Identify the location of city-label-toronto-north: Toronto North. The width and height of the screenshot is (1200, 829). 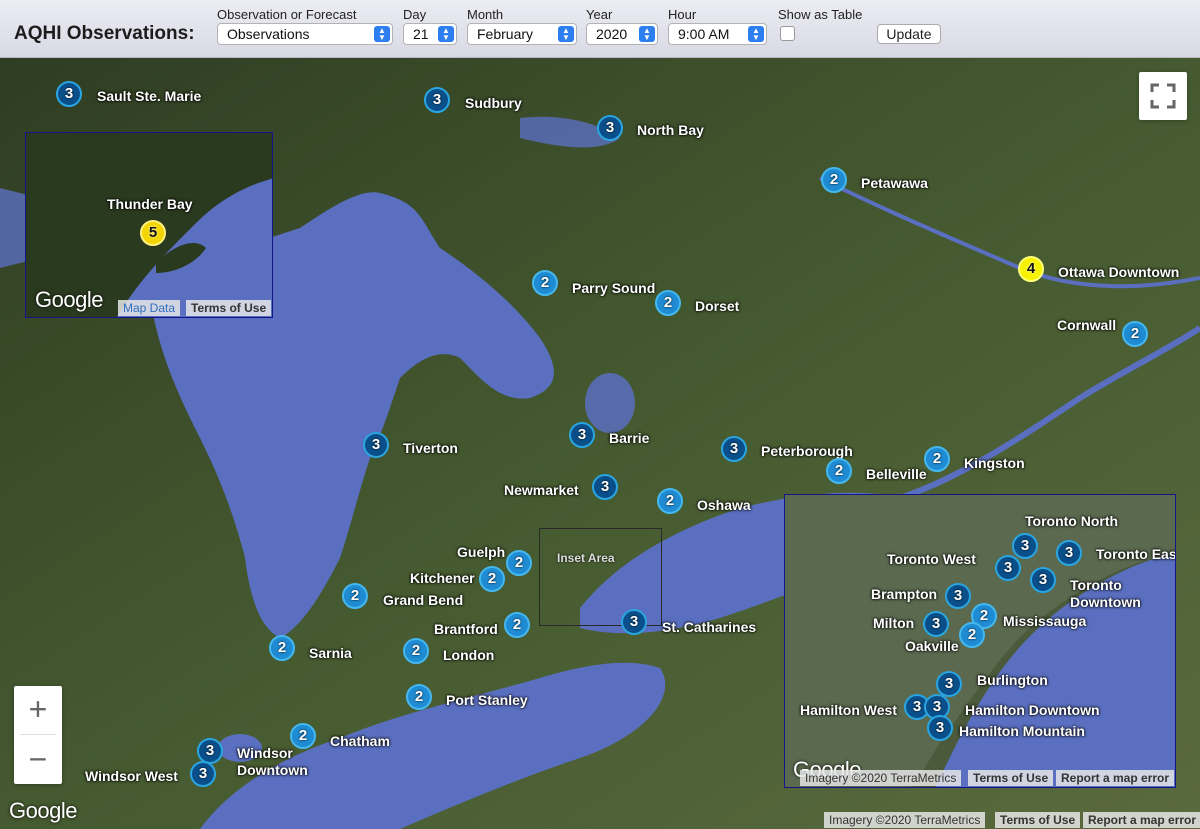
(1072, 521).